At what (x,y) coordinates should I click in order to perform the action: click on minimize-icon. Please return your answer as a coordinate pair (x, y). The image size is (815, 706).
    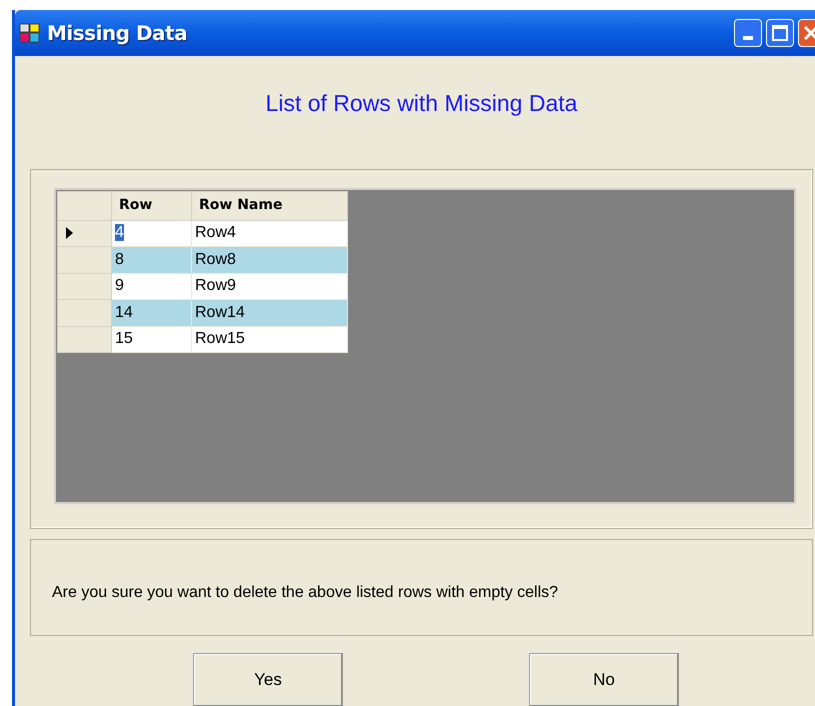
    Looking at the image, I should click on (748, 38).